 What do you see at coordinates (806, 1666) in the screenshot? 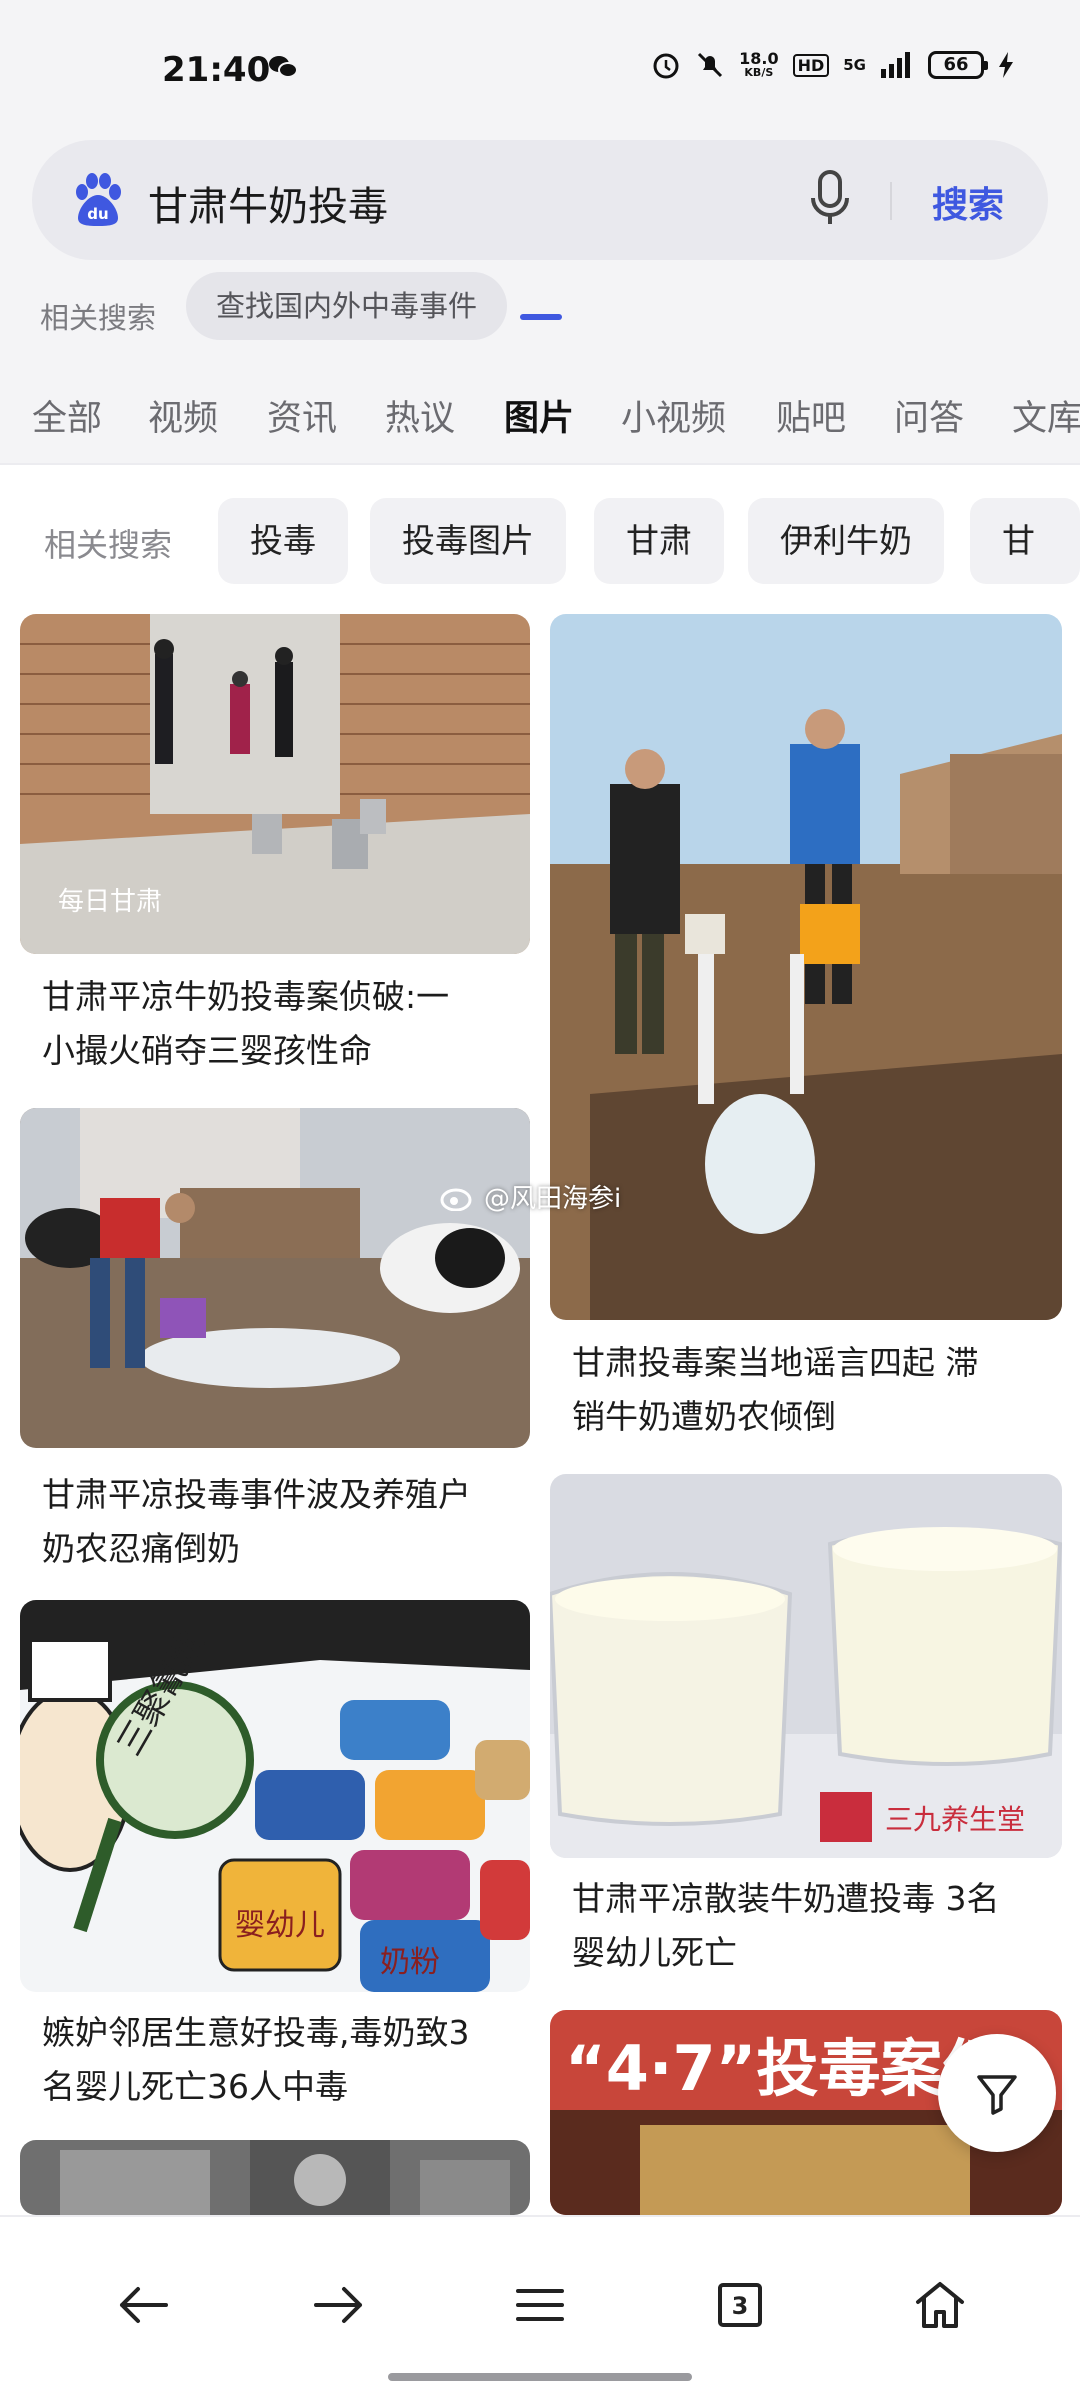
I see `result-image: 三九养生堂` at bounding box center [806, 1666].